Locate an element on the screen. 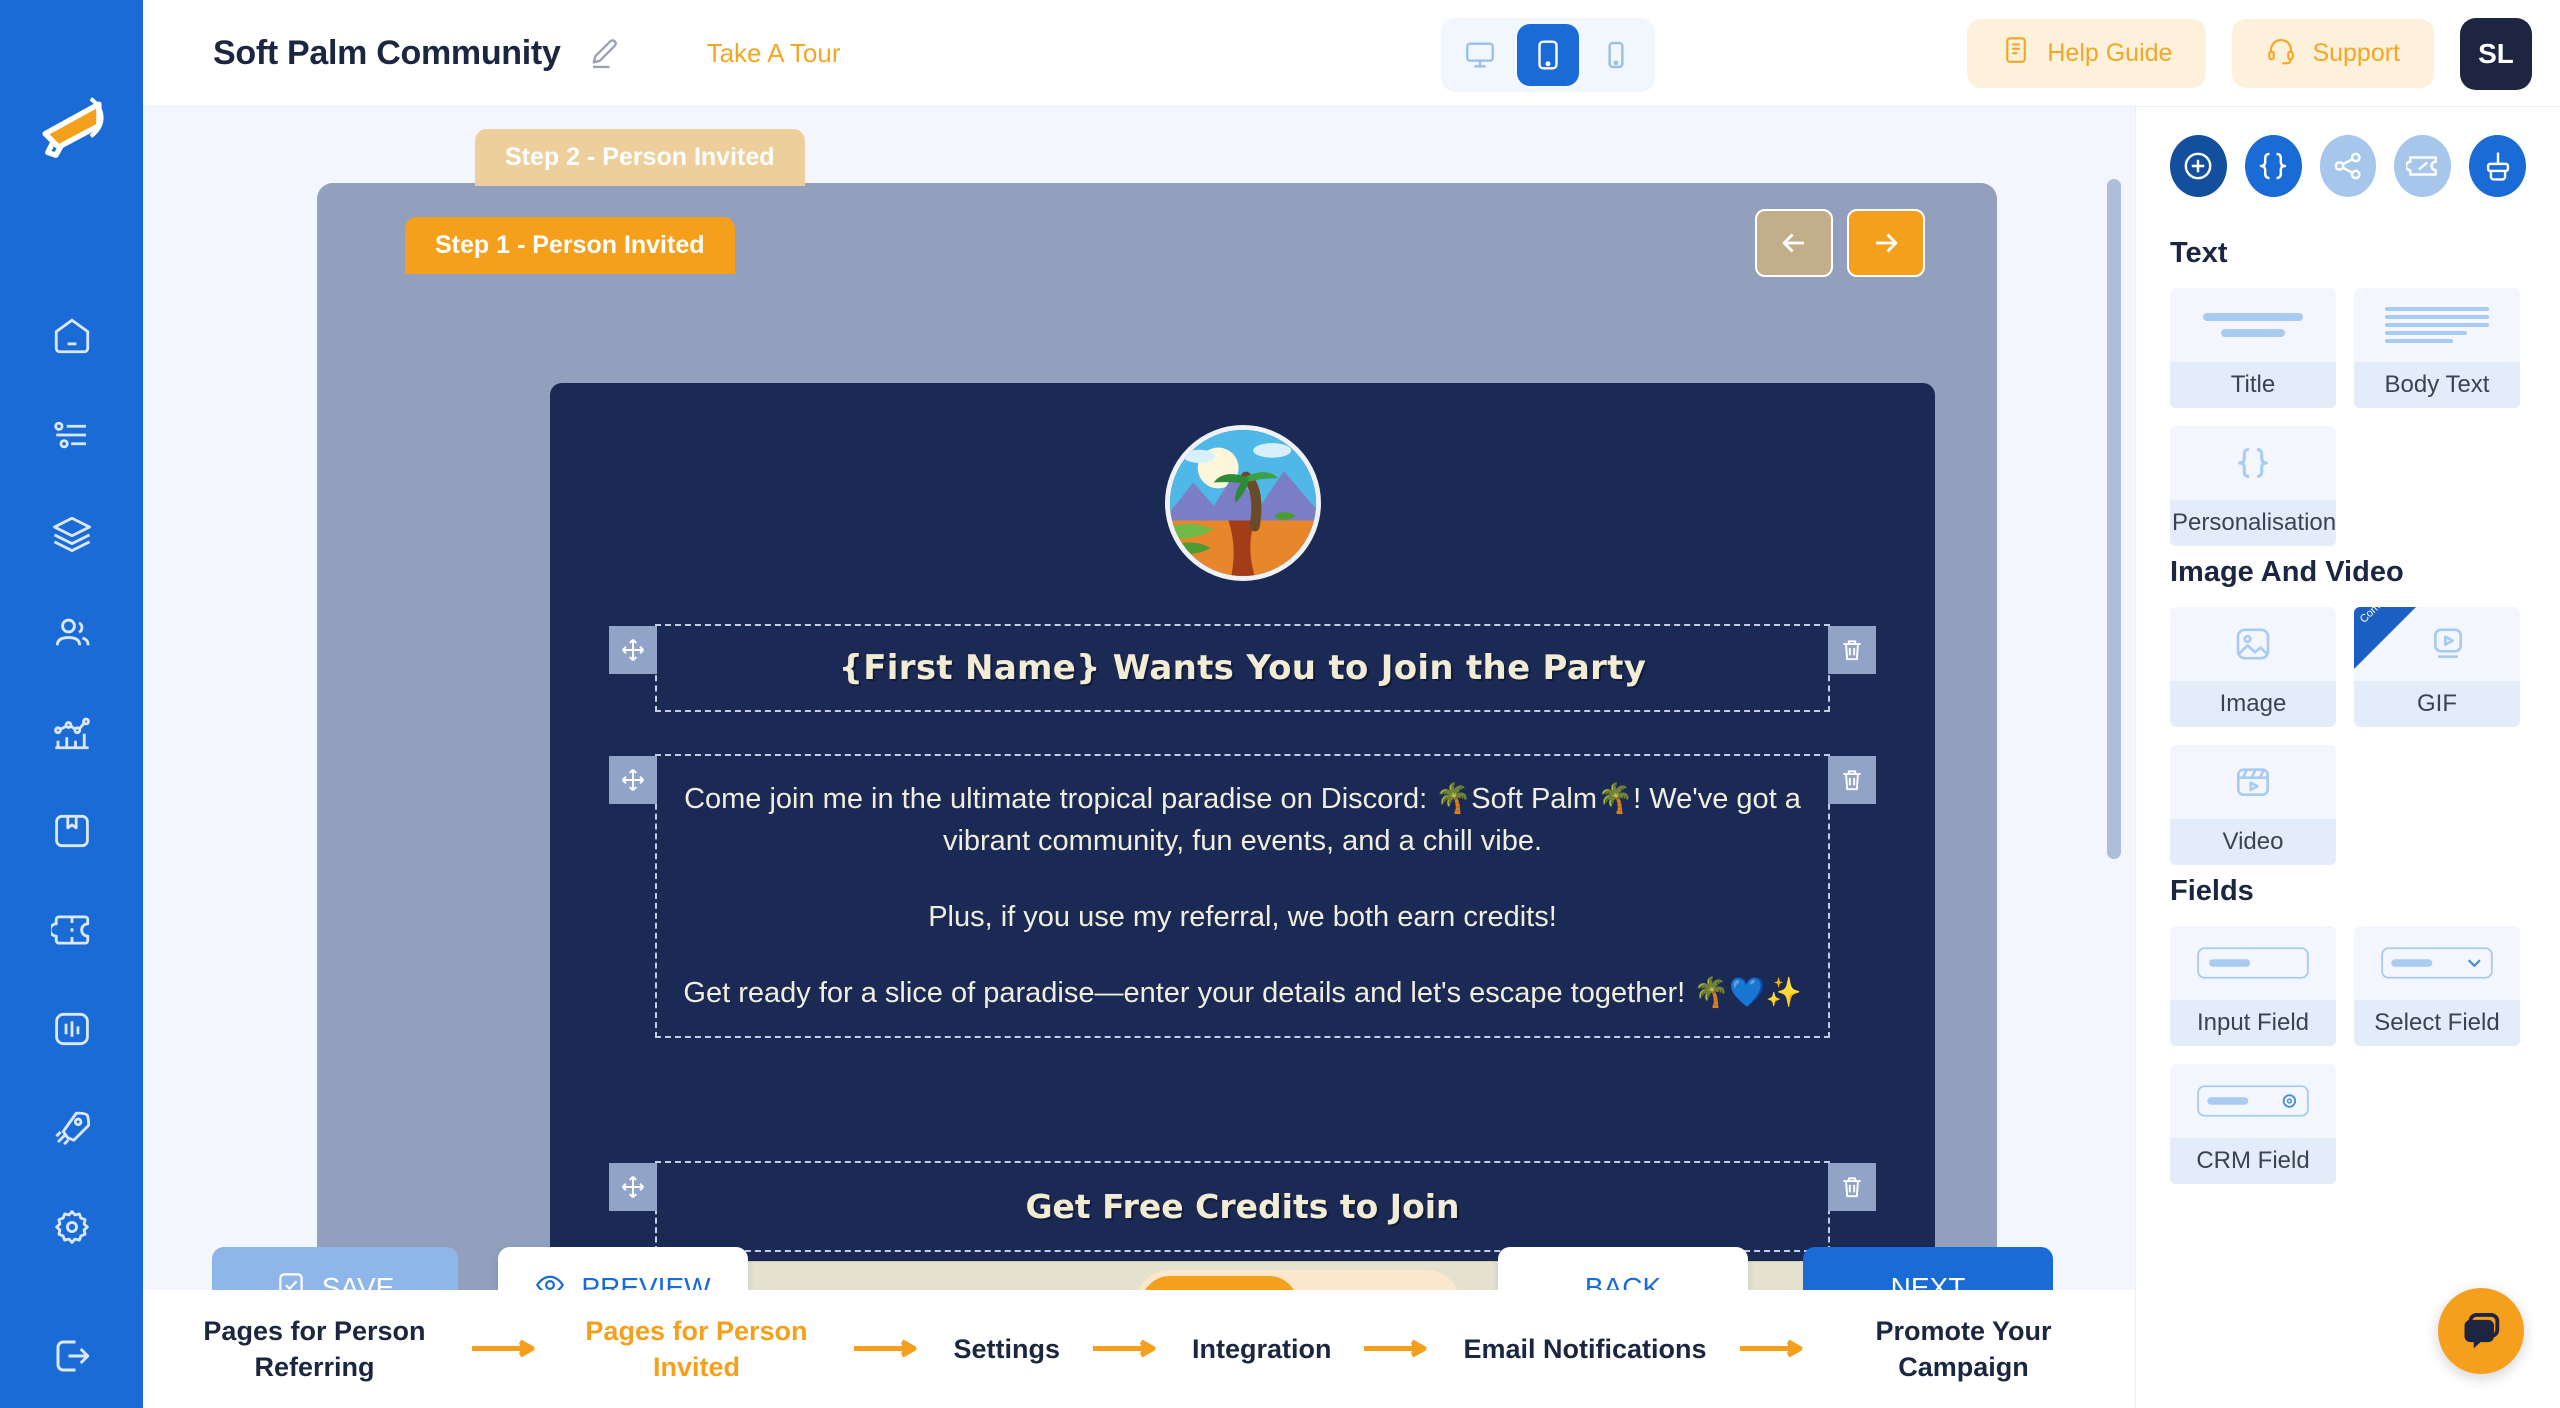 The image size is (2560, 1408). plus-circle-icon is located at coordinates (2198, 166).